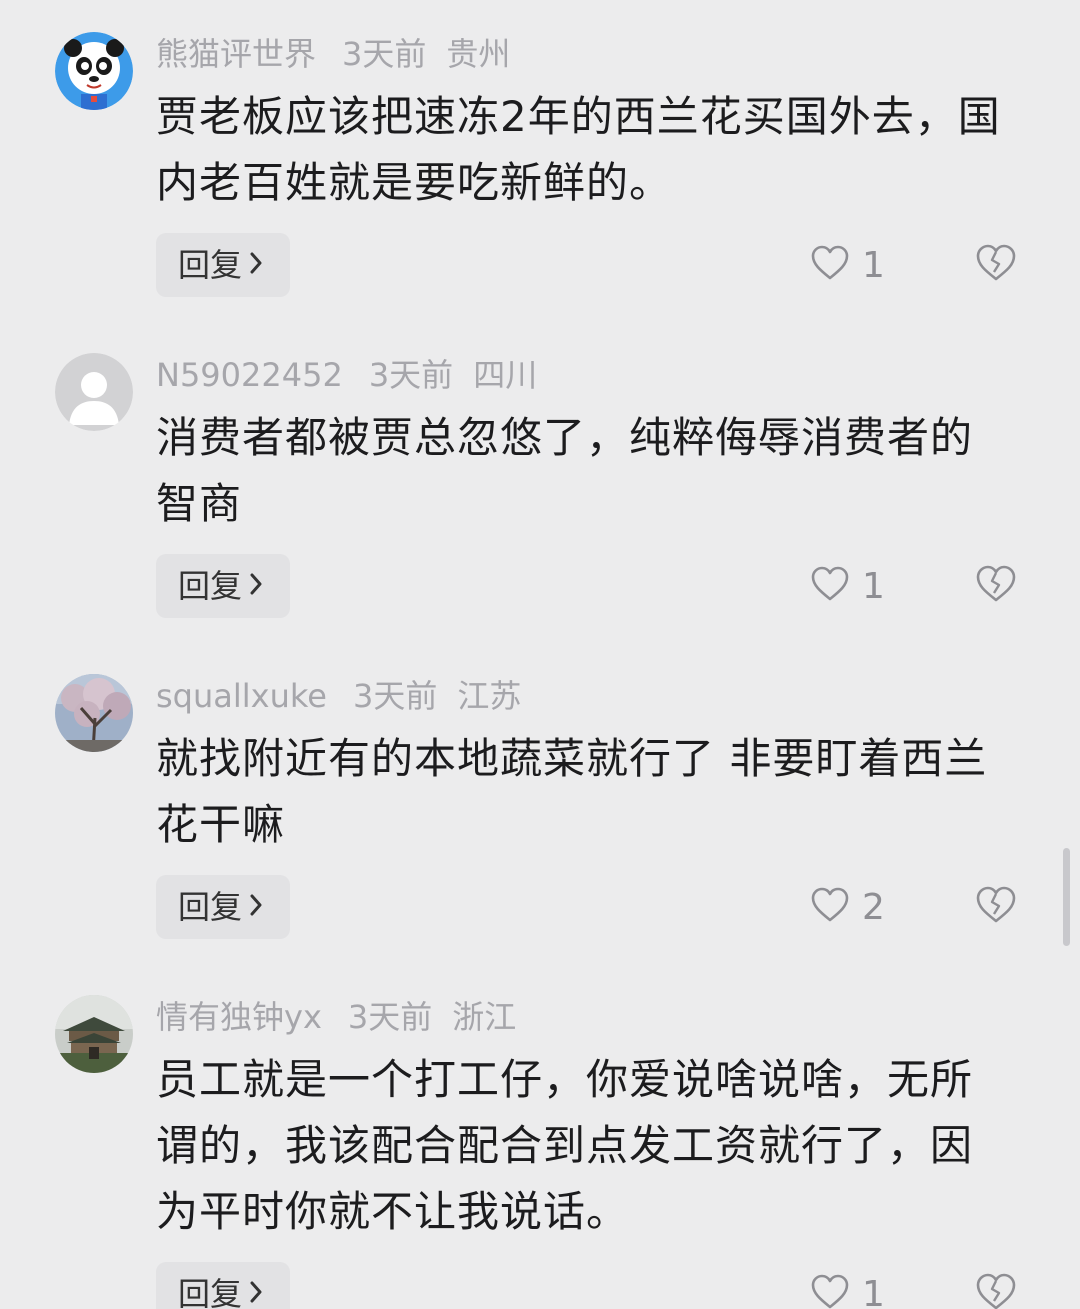 The height and width of the screenshot is (1309, 1080). I want to click on comment-text-line: 谓的，我该配合配合到点发工资就行了，因, so click(565, 1145).